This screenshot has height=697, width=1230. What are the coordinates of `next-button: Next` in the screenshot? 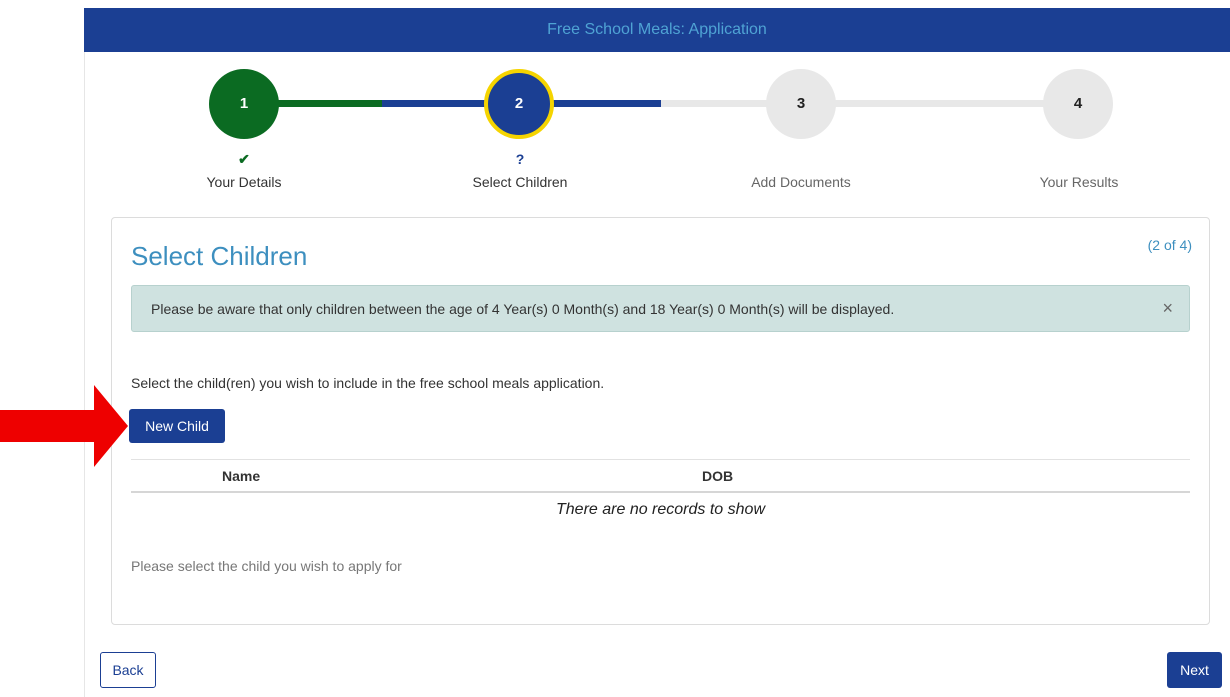 It's located at (1194, 670).